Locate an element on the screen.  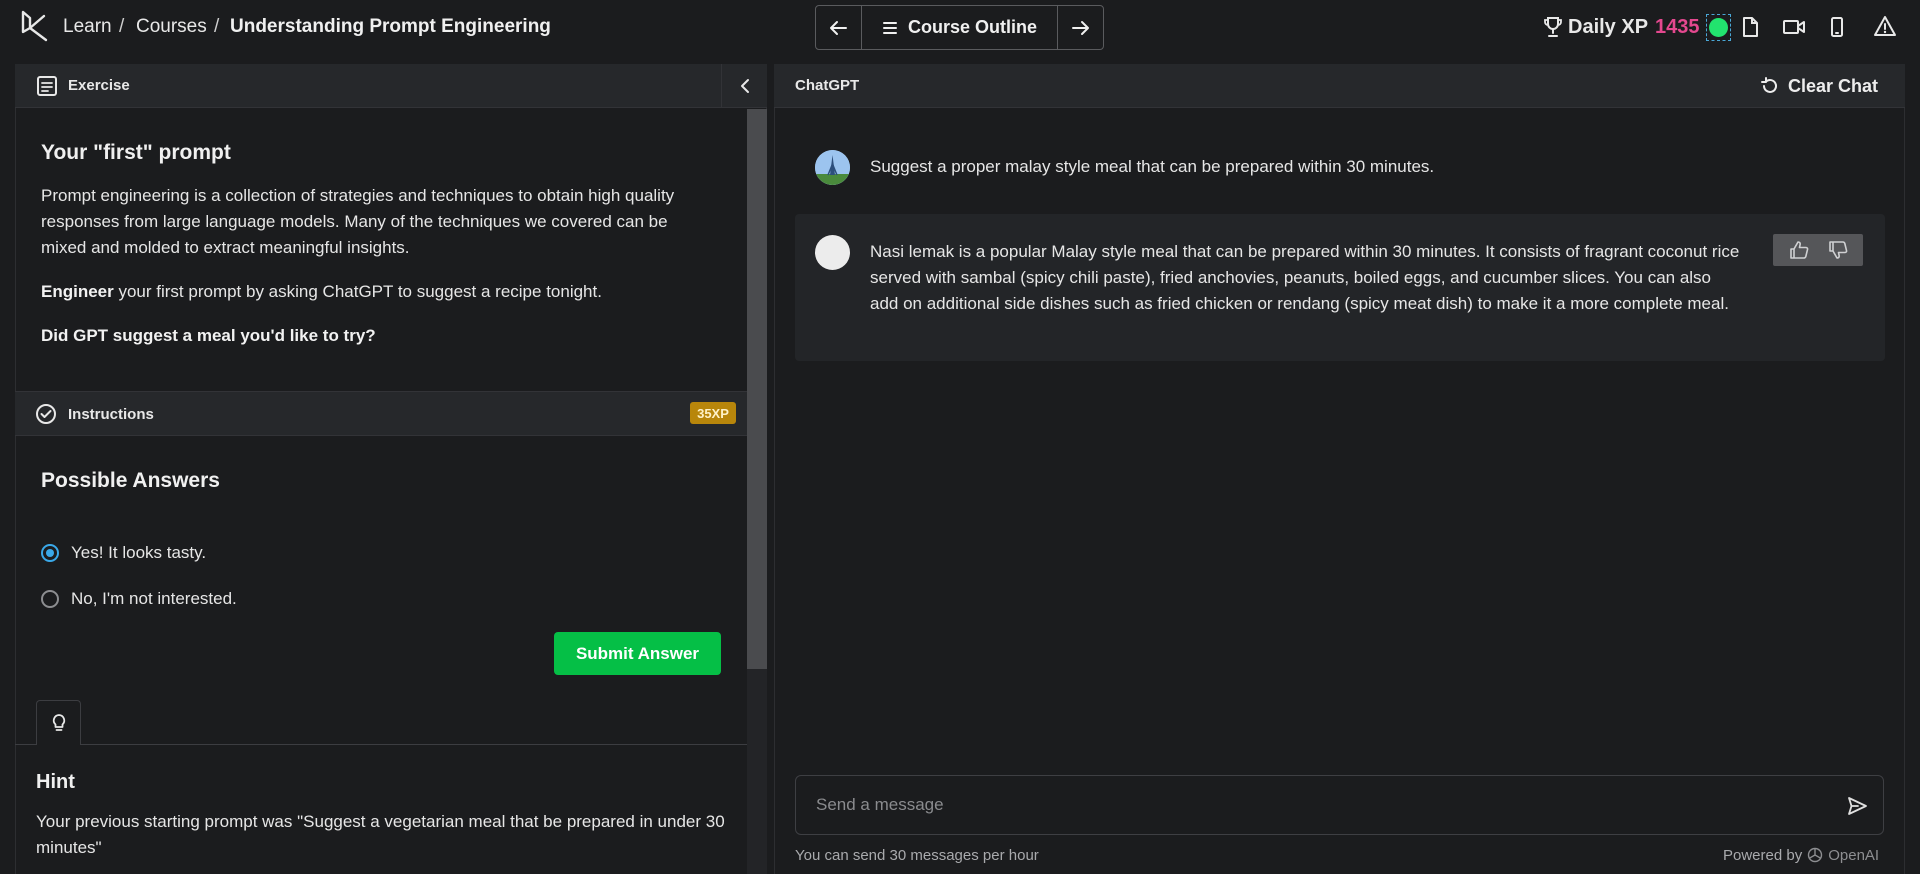
check-circle-icon is located at coordinates (46, 414).